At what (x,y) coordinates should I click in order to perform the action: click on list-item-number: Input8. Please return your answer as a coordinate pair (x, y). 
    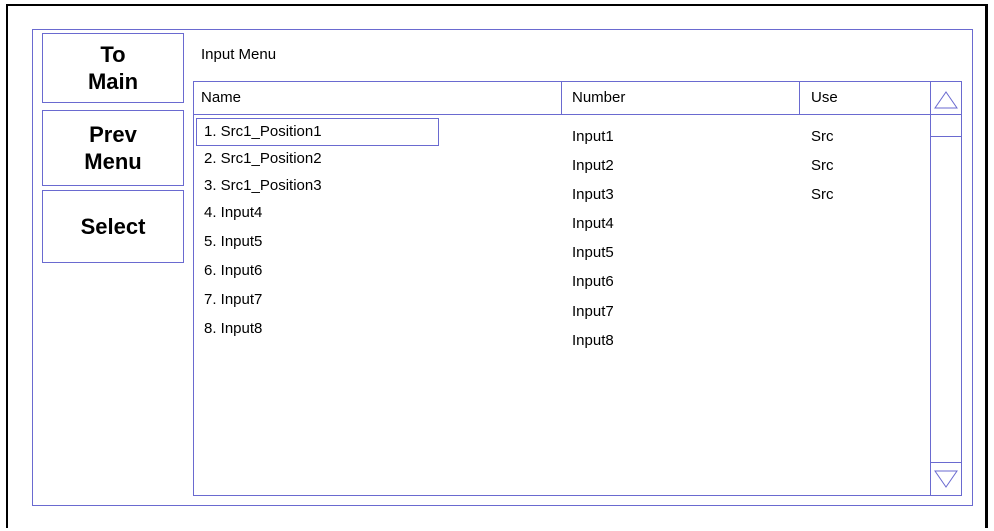
    Looking at the image, I should click on (593, 340).